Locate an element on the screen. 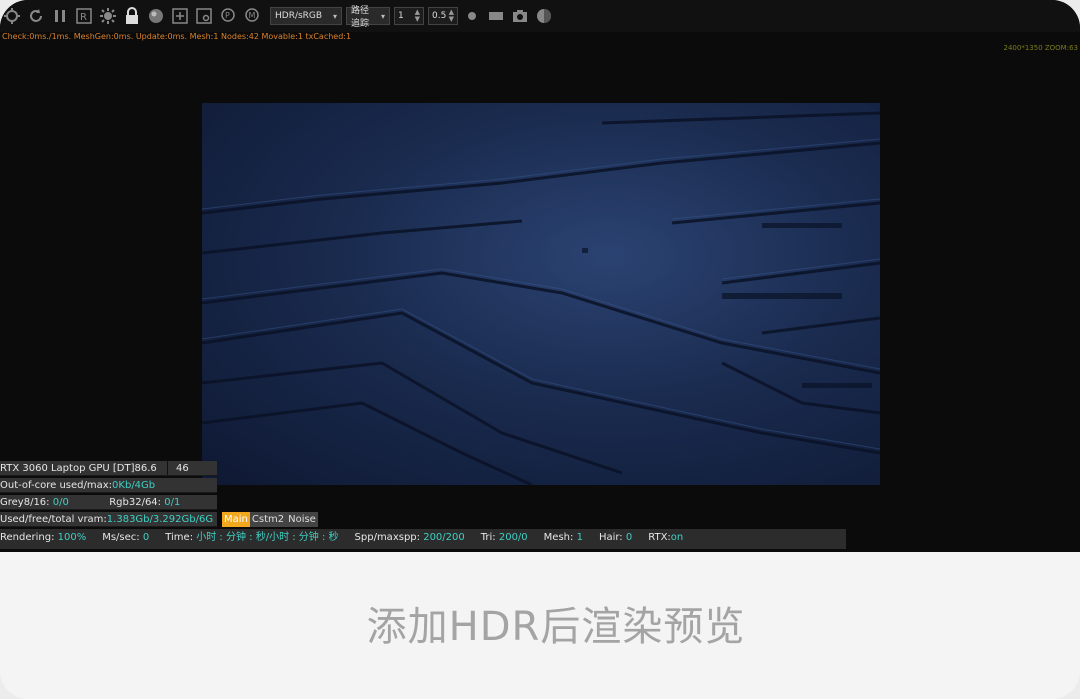 The image size is (1080, 699). spp-stat: Spp/maxspp: 200/200 is located at coordinates (410, 539).